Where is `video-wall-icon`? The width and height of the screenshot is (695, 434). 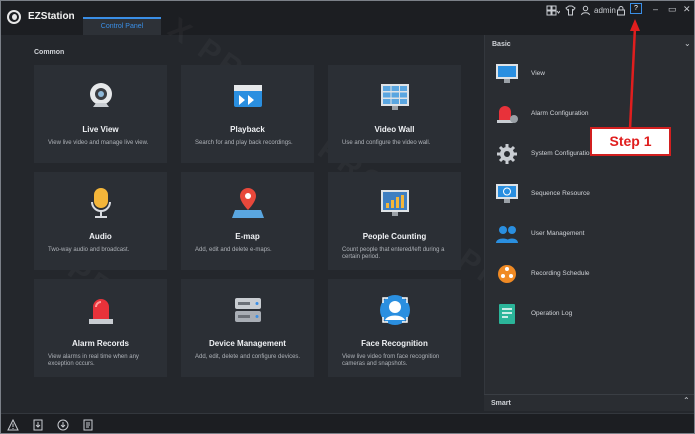
video-wall-icon is located at coordinates (395, 96).